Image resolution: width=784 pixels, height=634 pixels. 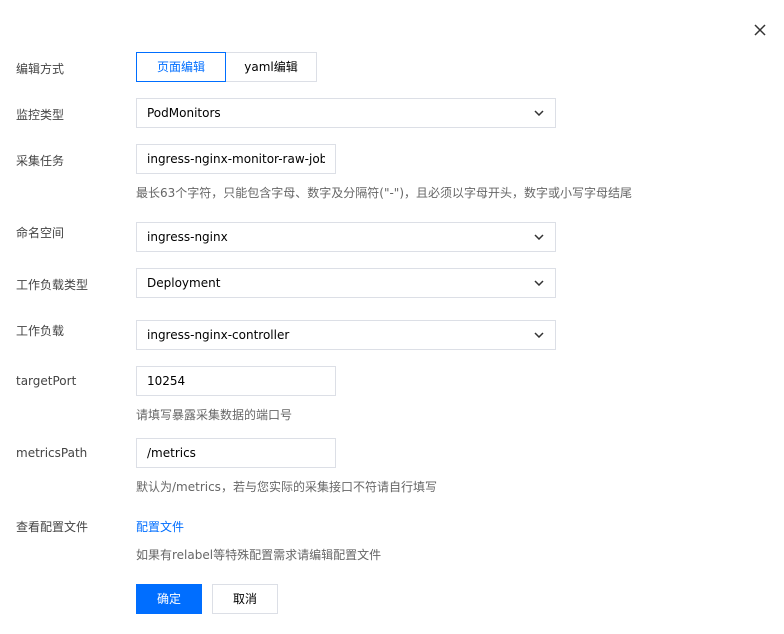 I want to click on workload-type-select: Deployment, so click(x=346, y=283).